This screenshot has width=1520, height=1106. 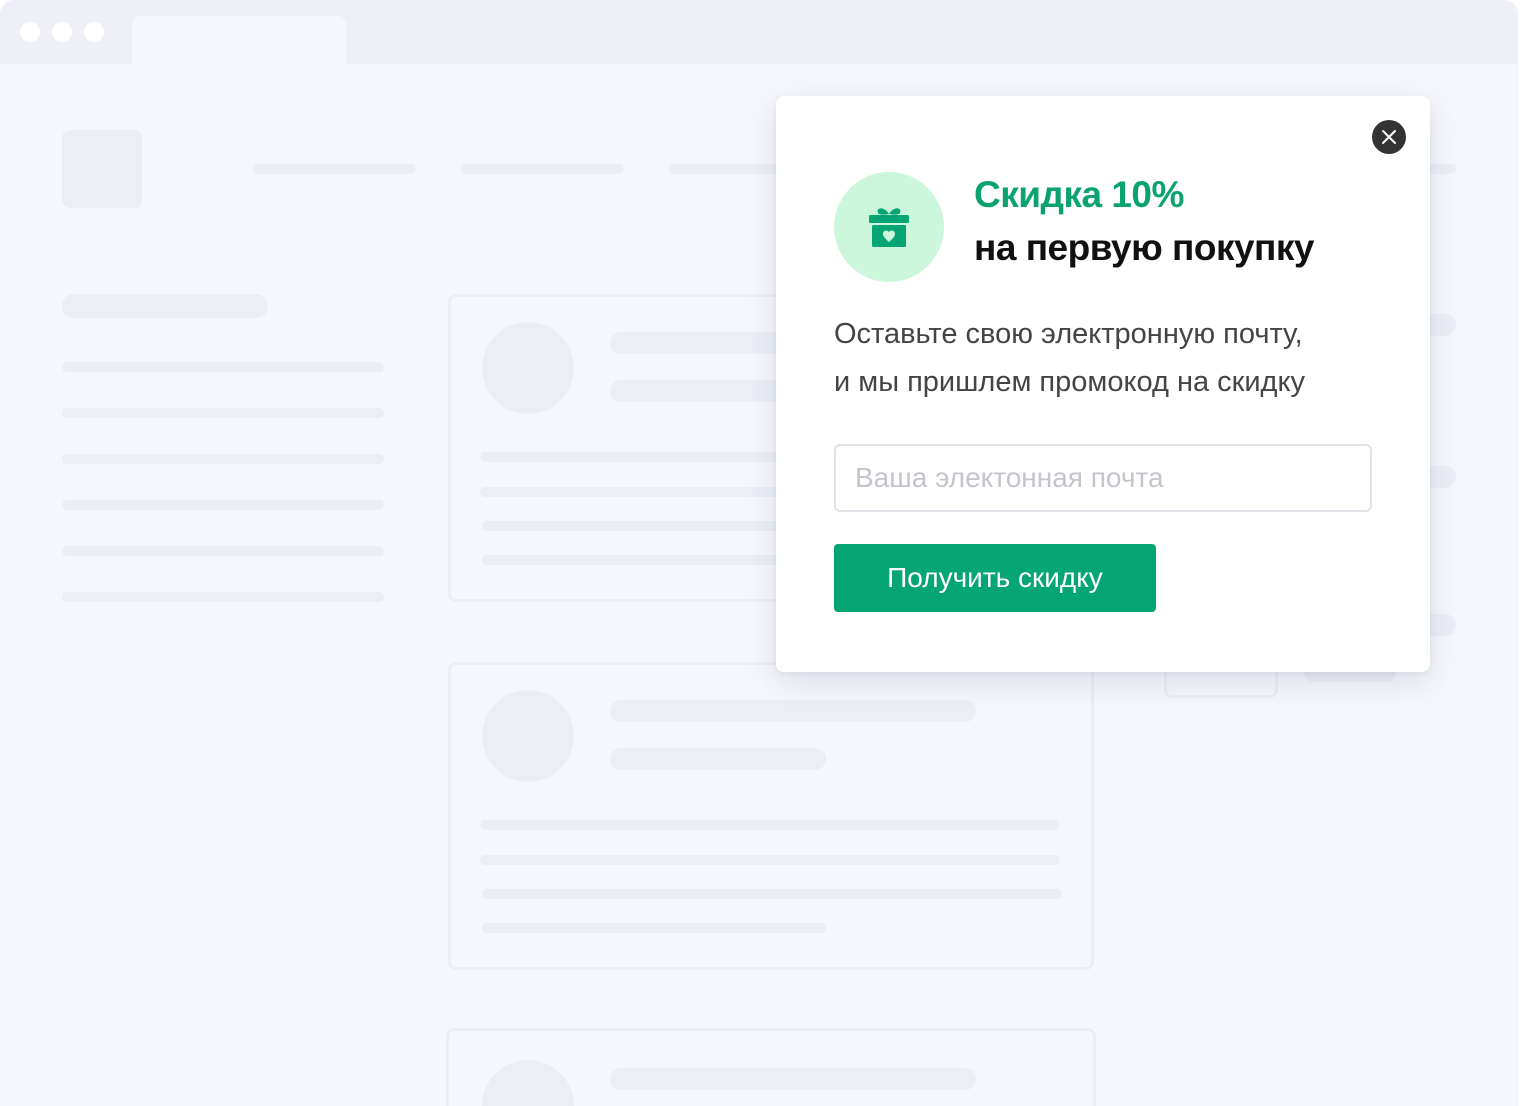 What do you see at coordinates (1144, 247) in the screenshot?
I see `popup-title: на первую покупку` at bounding box center [1144, 247].